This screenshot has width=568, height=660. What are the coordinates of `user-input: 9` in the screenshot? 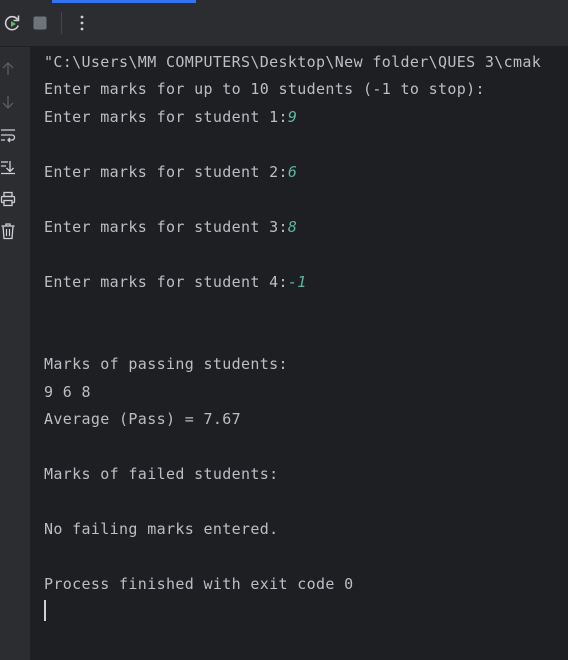 It's located at (292, 117).